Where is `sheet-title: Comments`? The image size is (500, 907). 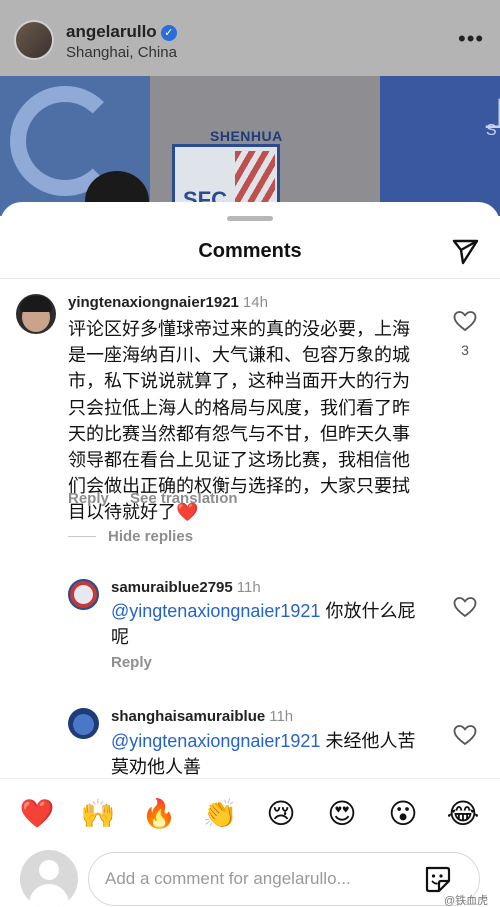
sheet-title: Comments is located at coordinates (250, 251).